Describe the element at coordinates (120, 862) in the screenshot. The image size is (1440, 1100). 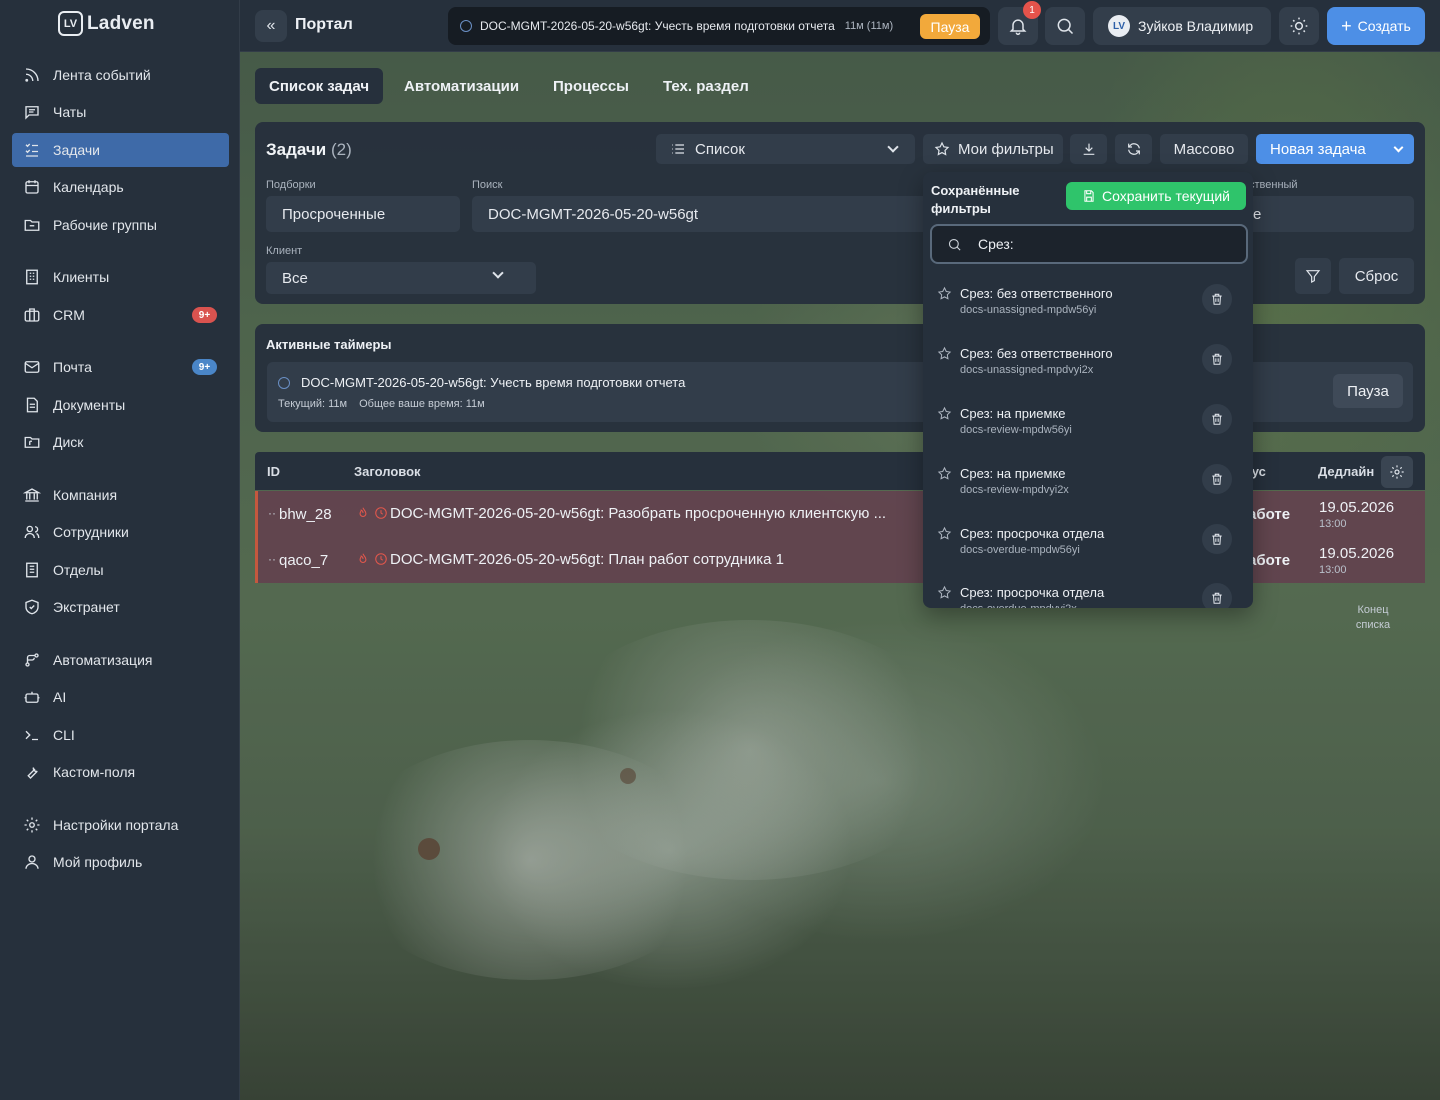
I see `sidebar-item-my-profile: Мой профиль` at that location.